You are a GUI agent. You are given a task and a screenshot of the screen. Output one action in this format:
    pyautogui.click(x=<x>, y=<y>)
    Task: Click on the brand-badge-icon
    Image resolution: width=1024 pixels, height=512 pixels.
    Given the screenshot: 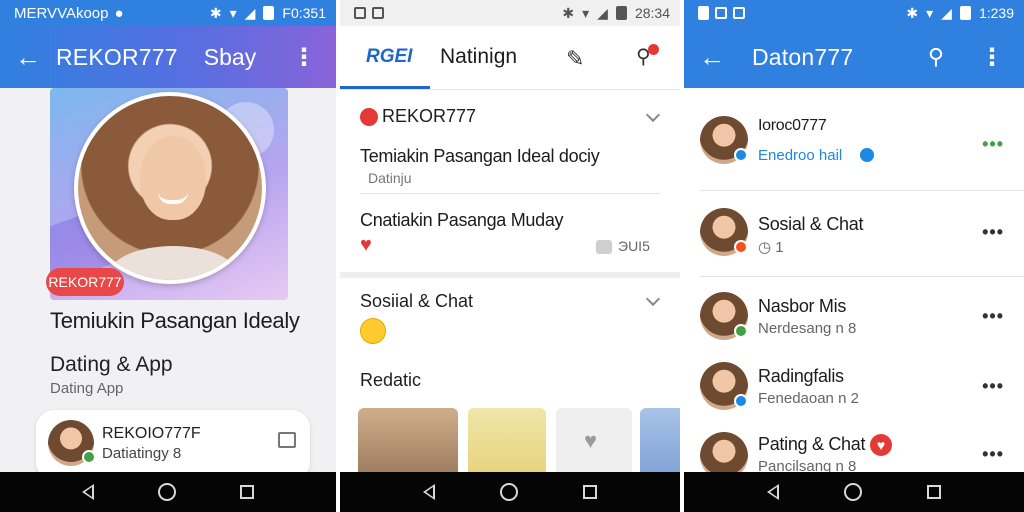 What is the action you would take?
    pyautogui.click(x=369, y=117)
    